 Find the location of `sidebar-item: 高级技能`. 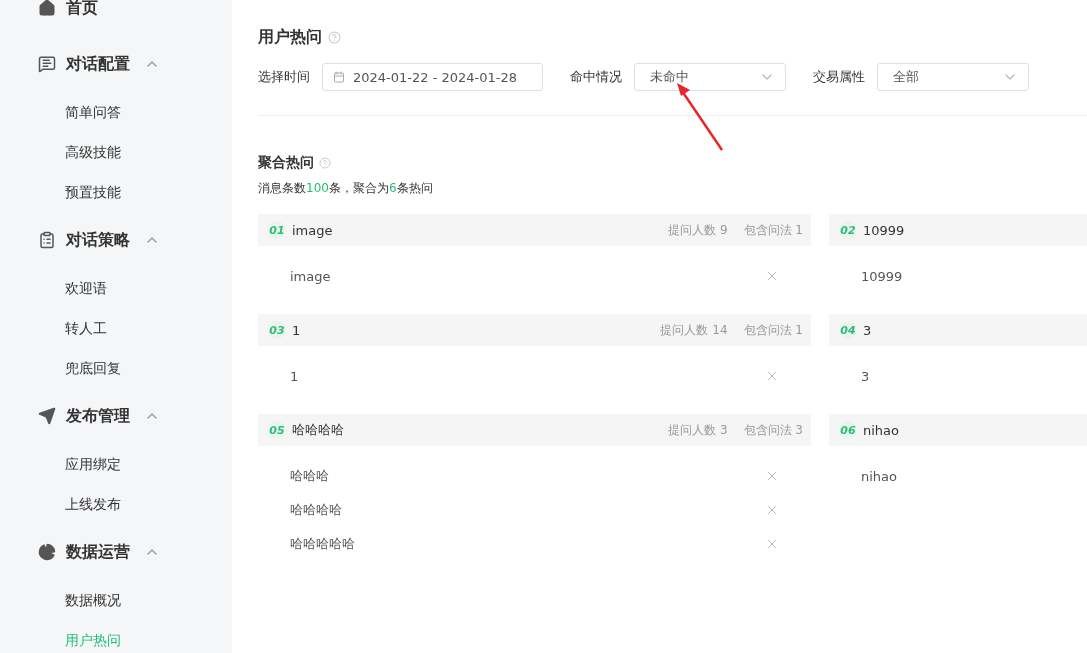

sidebar-item: 高级技能 is located at coordinates (93, 153).